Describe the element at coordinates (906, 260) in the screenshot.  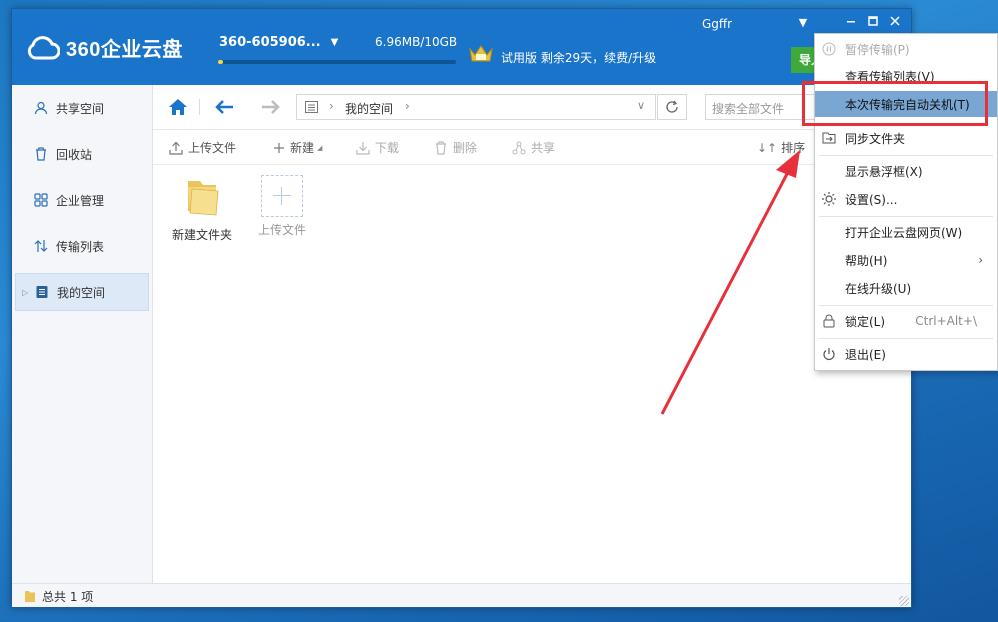
I see `menu-item-help: 帮助(H) ›` at that location.